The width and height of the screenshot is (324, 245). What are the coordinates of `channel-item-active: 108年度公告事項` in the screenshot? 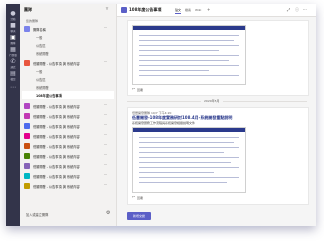 It's located at (68, 95).